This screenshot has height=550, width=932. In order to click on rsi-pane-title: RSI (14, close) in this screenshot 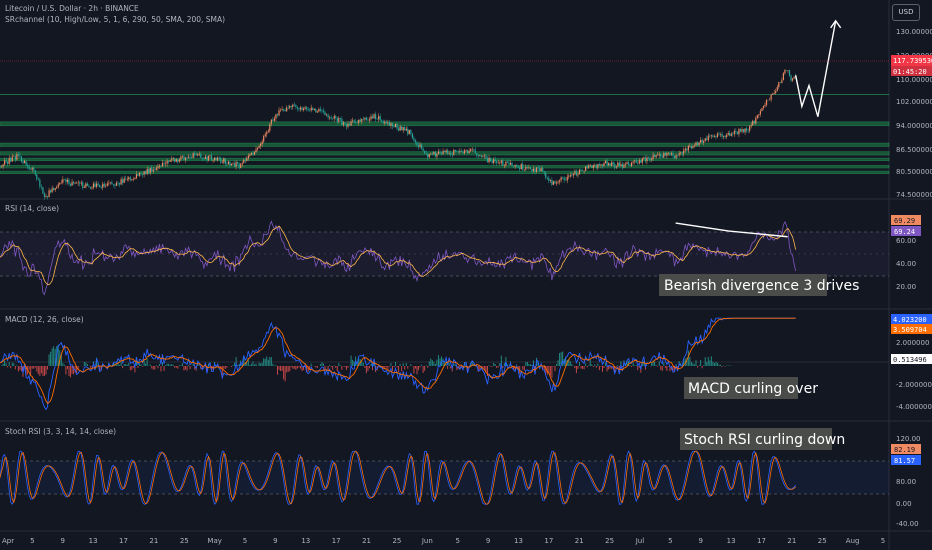, I will do `click(32, 208)`.